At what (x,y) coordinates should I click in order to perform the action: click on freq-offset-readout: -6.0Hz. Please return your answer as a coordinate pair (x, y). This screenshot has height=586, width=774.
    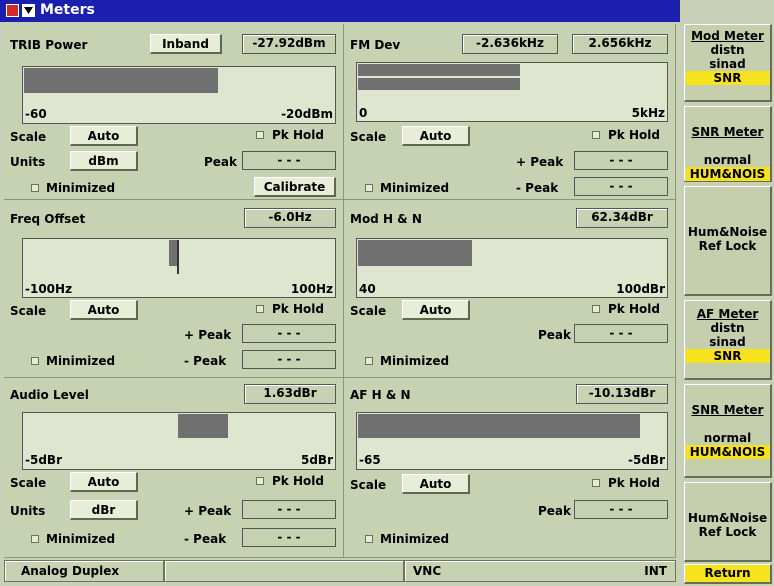
    Looking at the image, I should click on (290, 218).